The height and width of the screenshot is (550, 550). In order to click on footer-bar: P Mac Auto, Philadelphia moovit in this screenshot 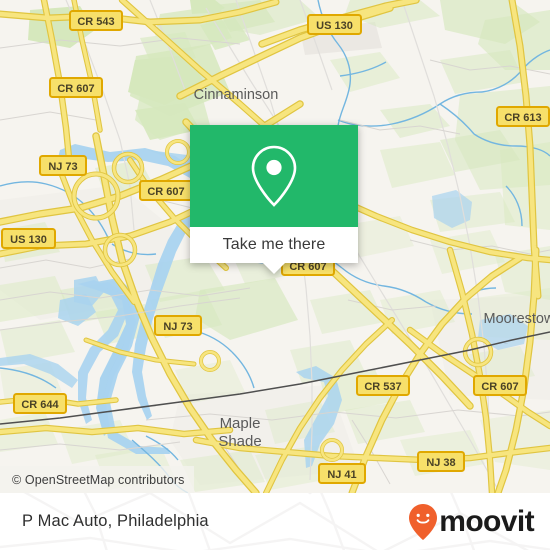, I will do `click(275, 521)`.